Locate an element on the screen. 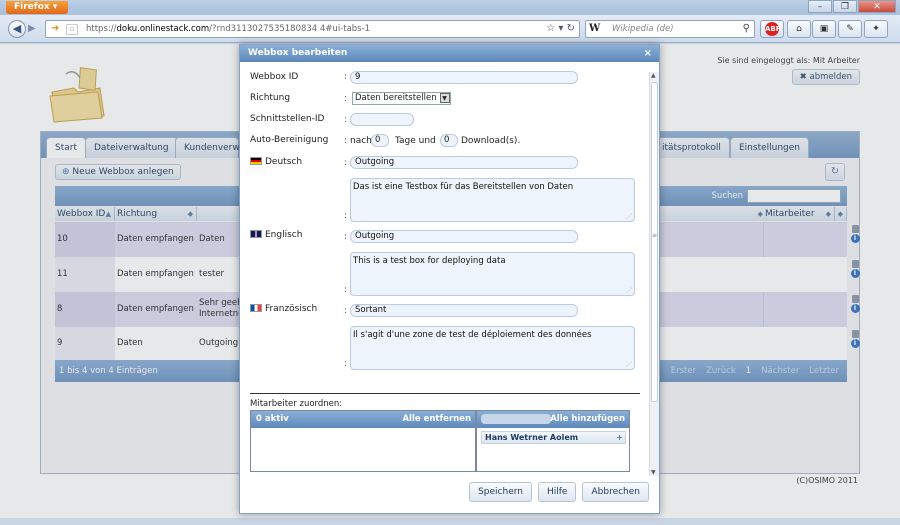 The image size is (900, 525). search-bar: W Wikipedia (de) ⚲ is located at coordinates (670, 29).